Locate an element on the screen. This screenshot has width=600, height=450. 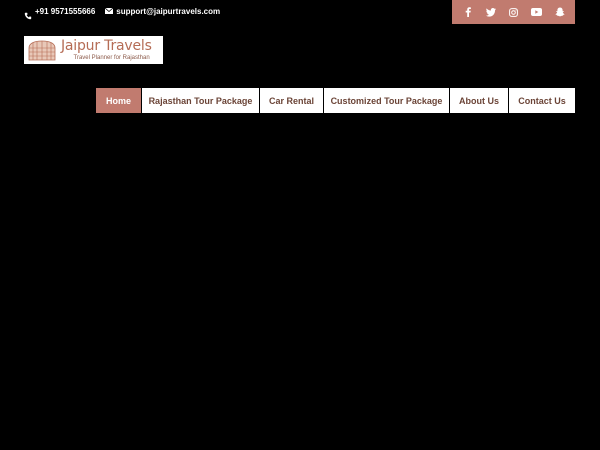
social-links is located at coordinates (513, 12).